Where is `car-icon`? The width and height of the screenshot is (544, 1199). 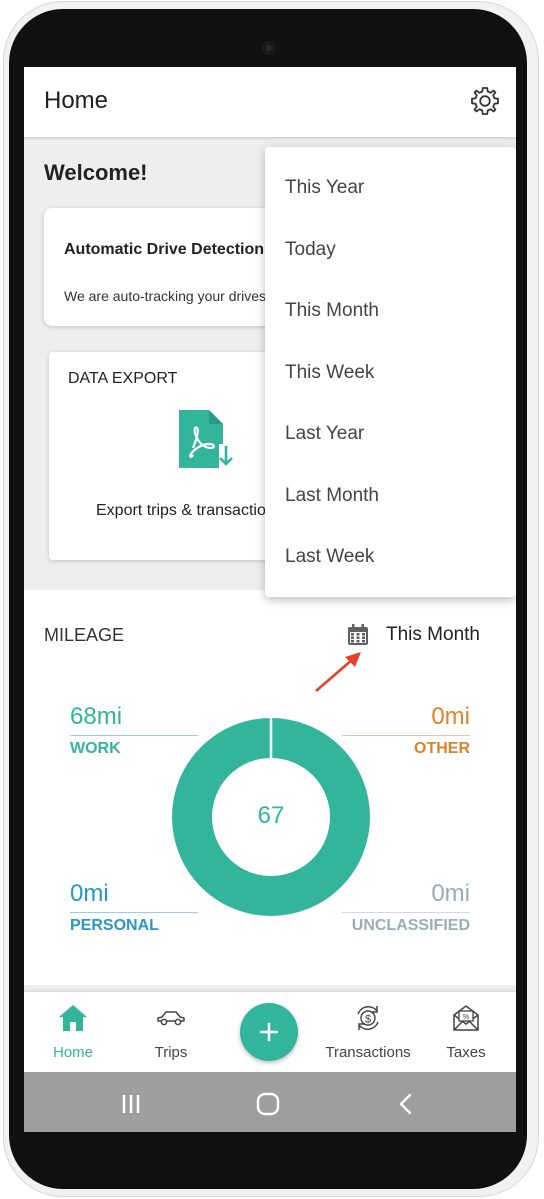 car-icon is located at coordinates (171, 1018).